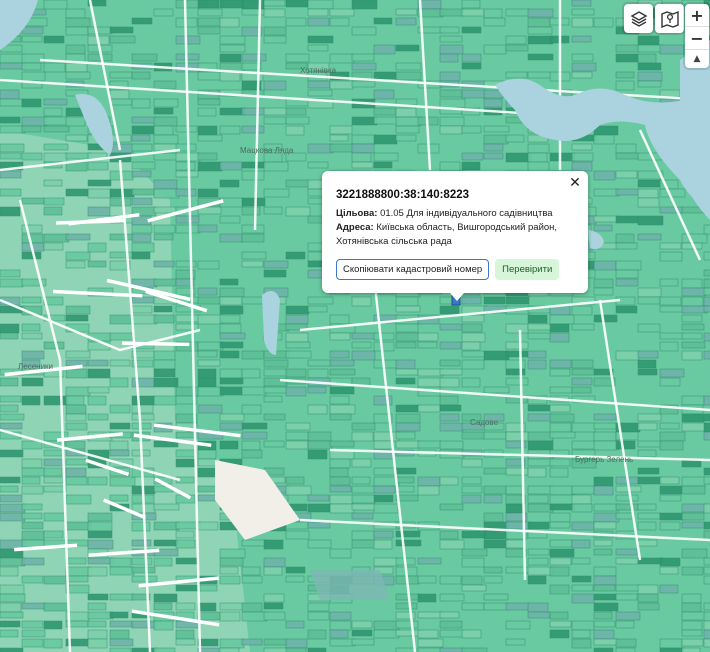  I want to click on layers-control, so click(638, 18).